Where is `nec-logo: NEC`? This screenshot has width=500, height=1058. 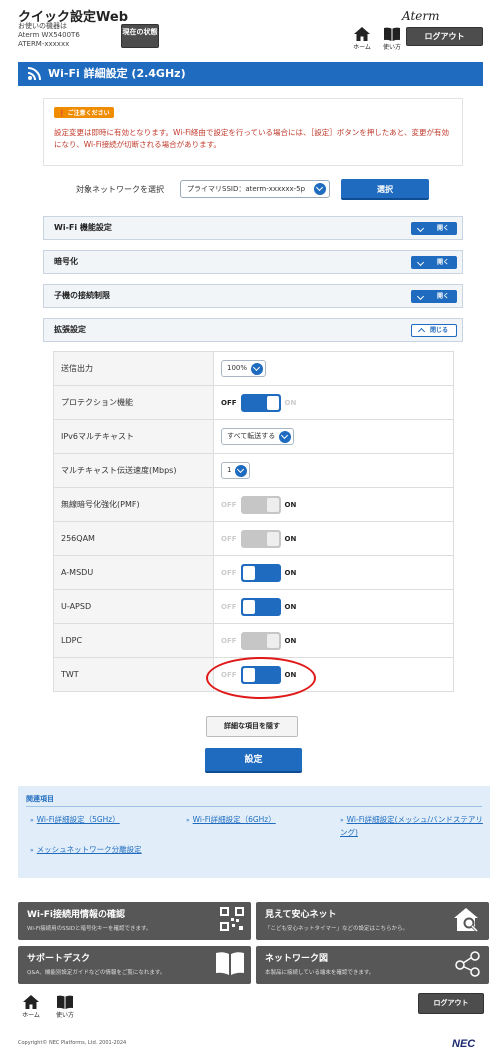
nec-logo: NEC is located at coordinates (464, 1044).